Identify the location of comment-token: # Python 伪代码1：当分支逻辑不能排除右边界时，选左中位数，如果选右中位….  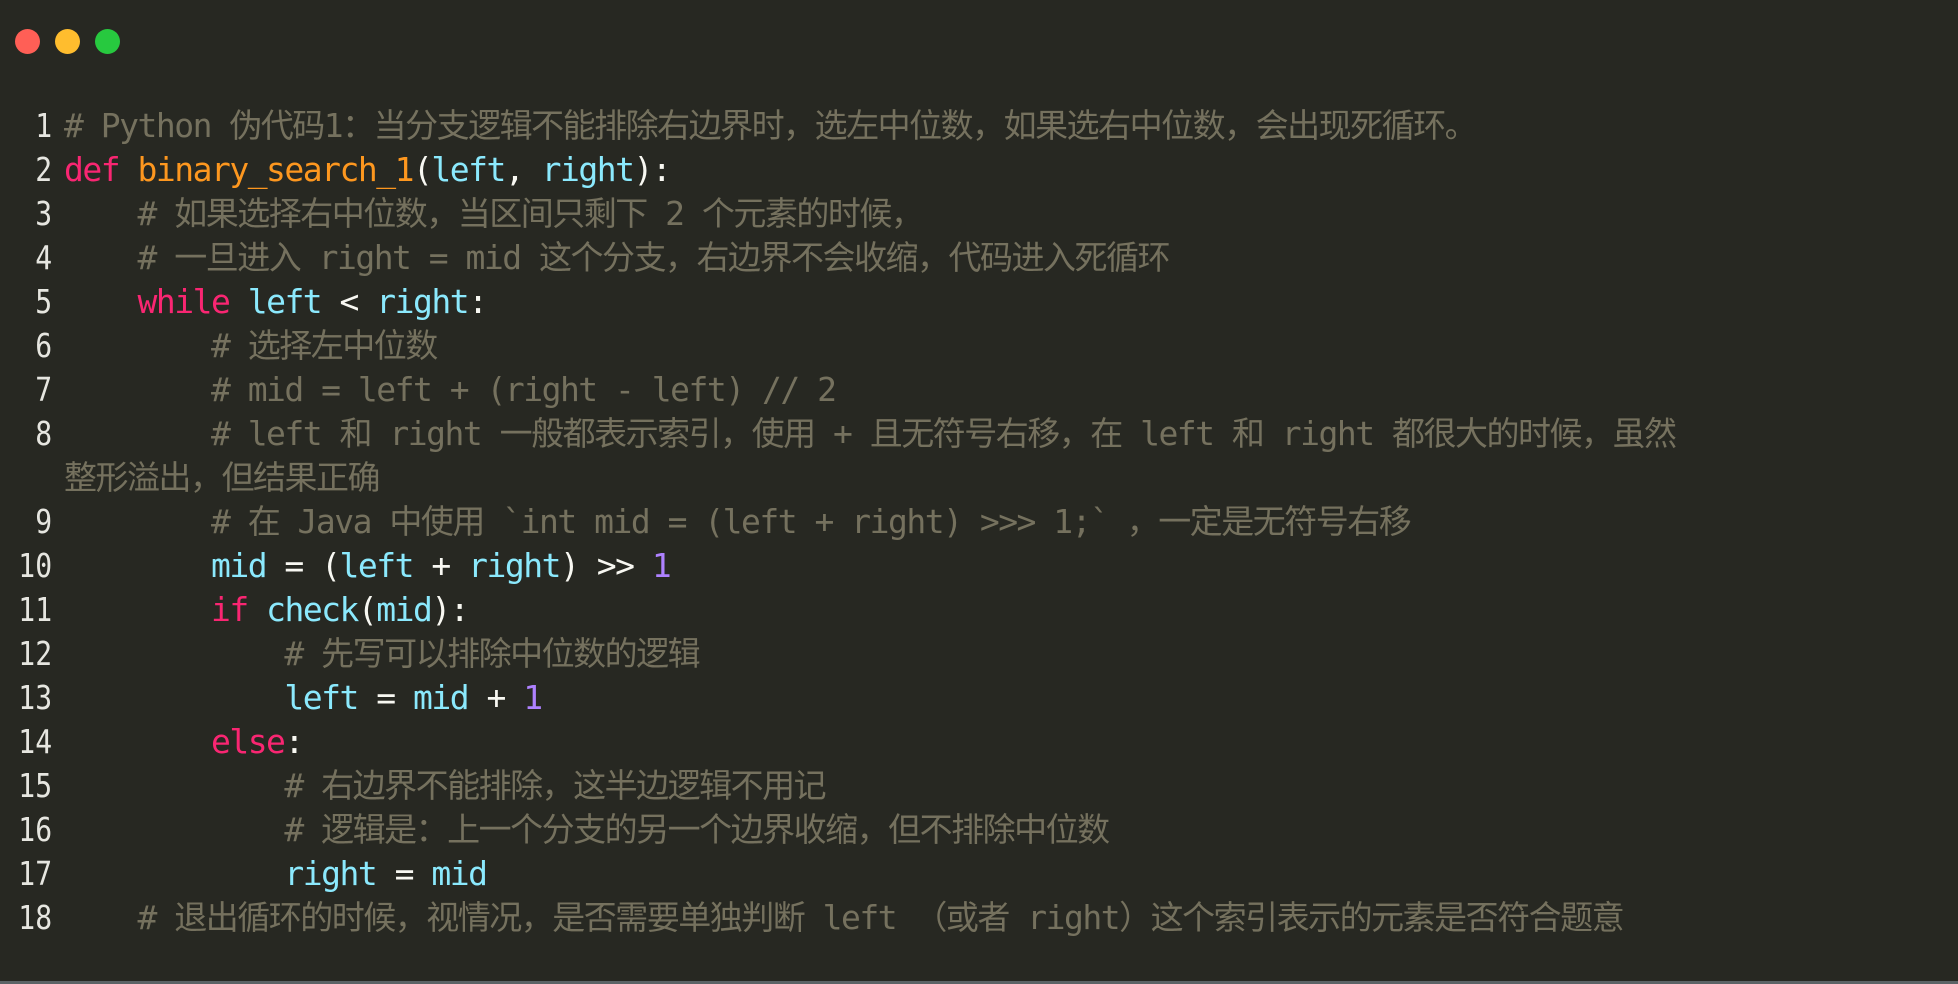
(771, 125).